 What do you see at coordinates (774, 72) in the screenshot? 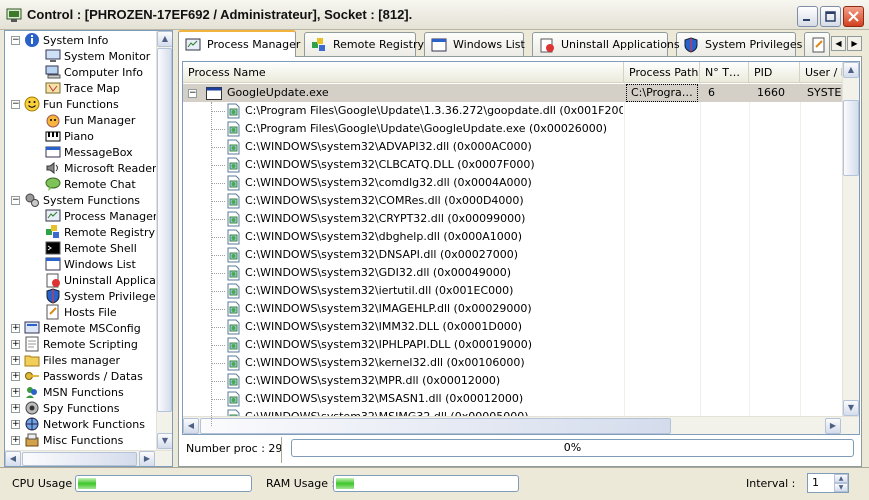
I see `column-pid: PID` at bounding box center [774, 72].